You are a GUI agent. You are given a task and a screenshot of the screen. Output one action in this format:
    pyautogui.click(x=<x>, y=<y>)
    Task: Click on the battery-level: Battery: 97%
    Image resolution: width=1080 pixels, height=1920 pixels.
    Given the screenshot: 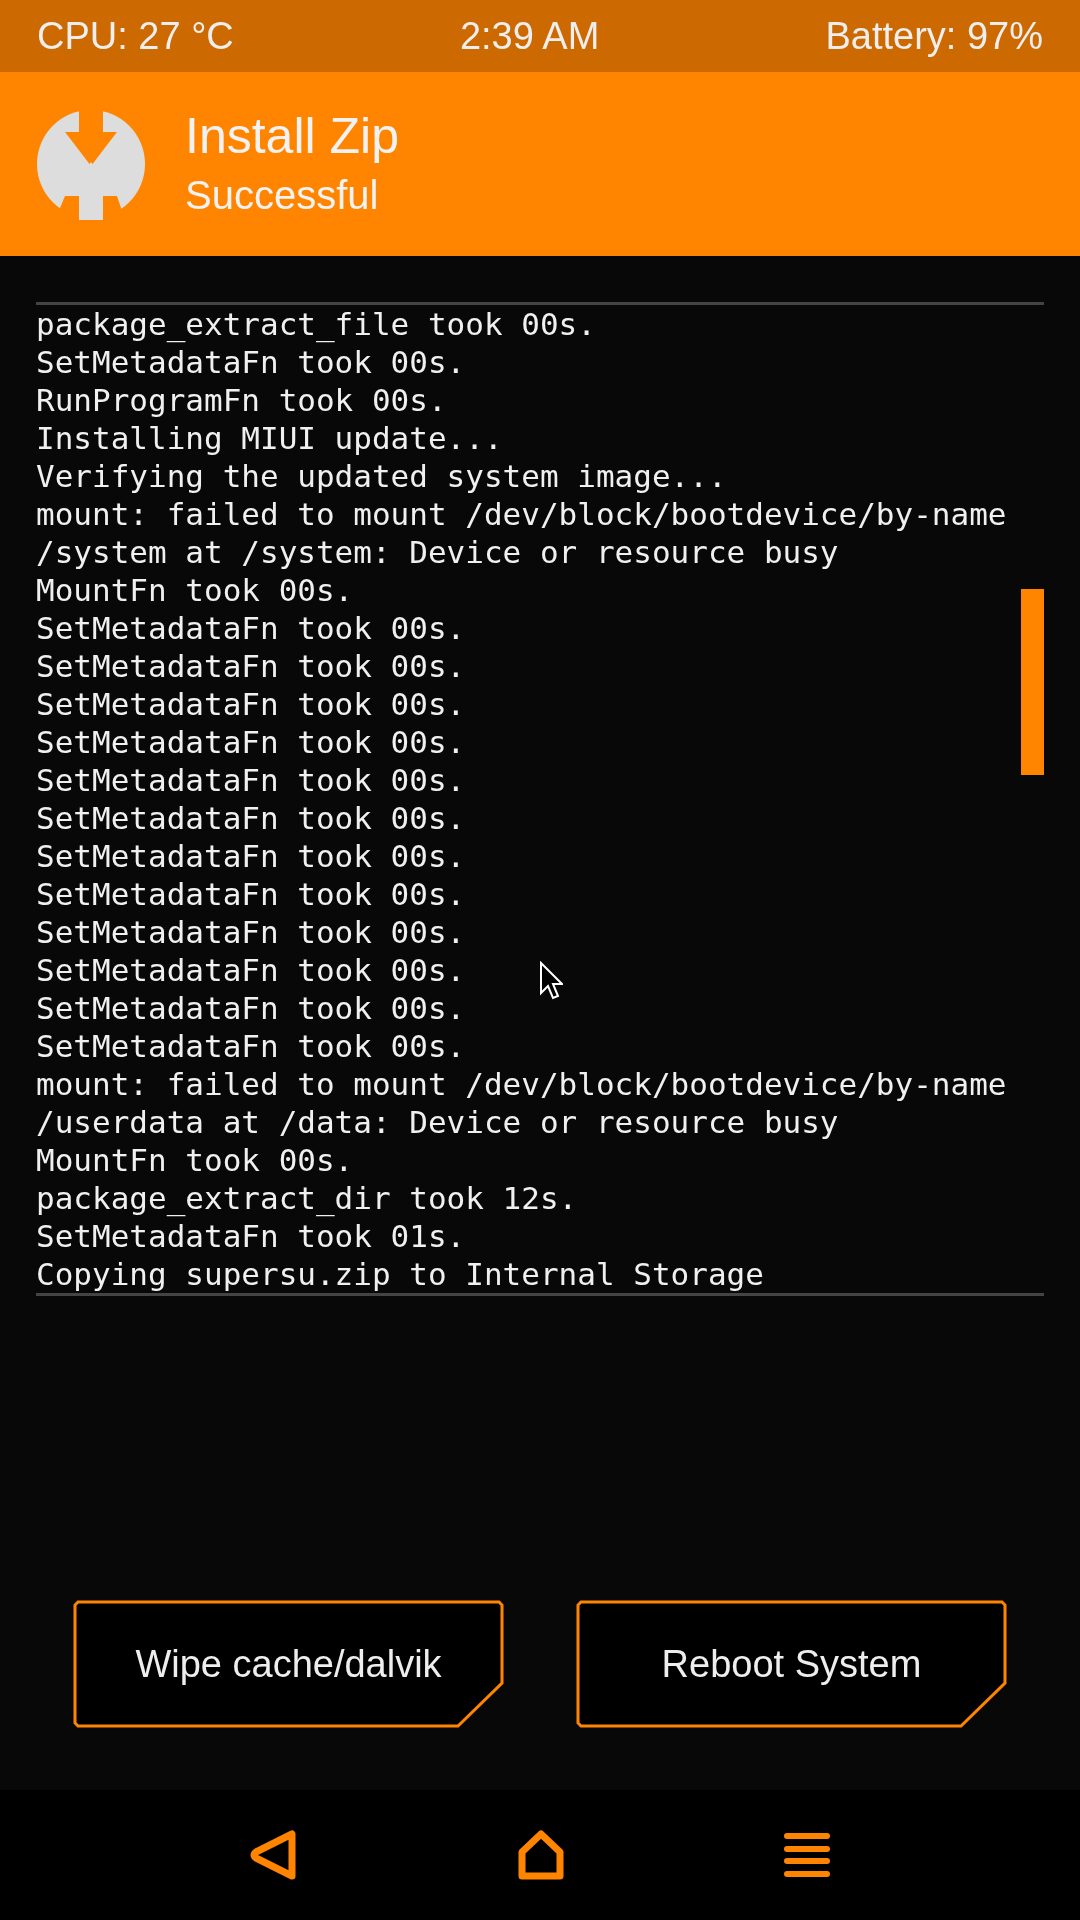 What is the action you would take?
    pyautogui.click(x=934, y=36)
    